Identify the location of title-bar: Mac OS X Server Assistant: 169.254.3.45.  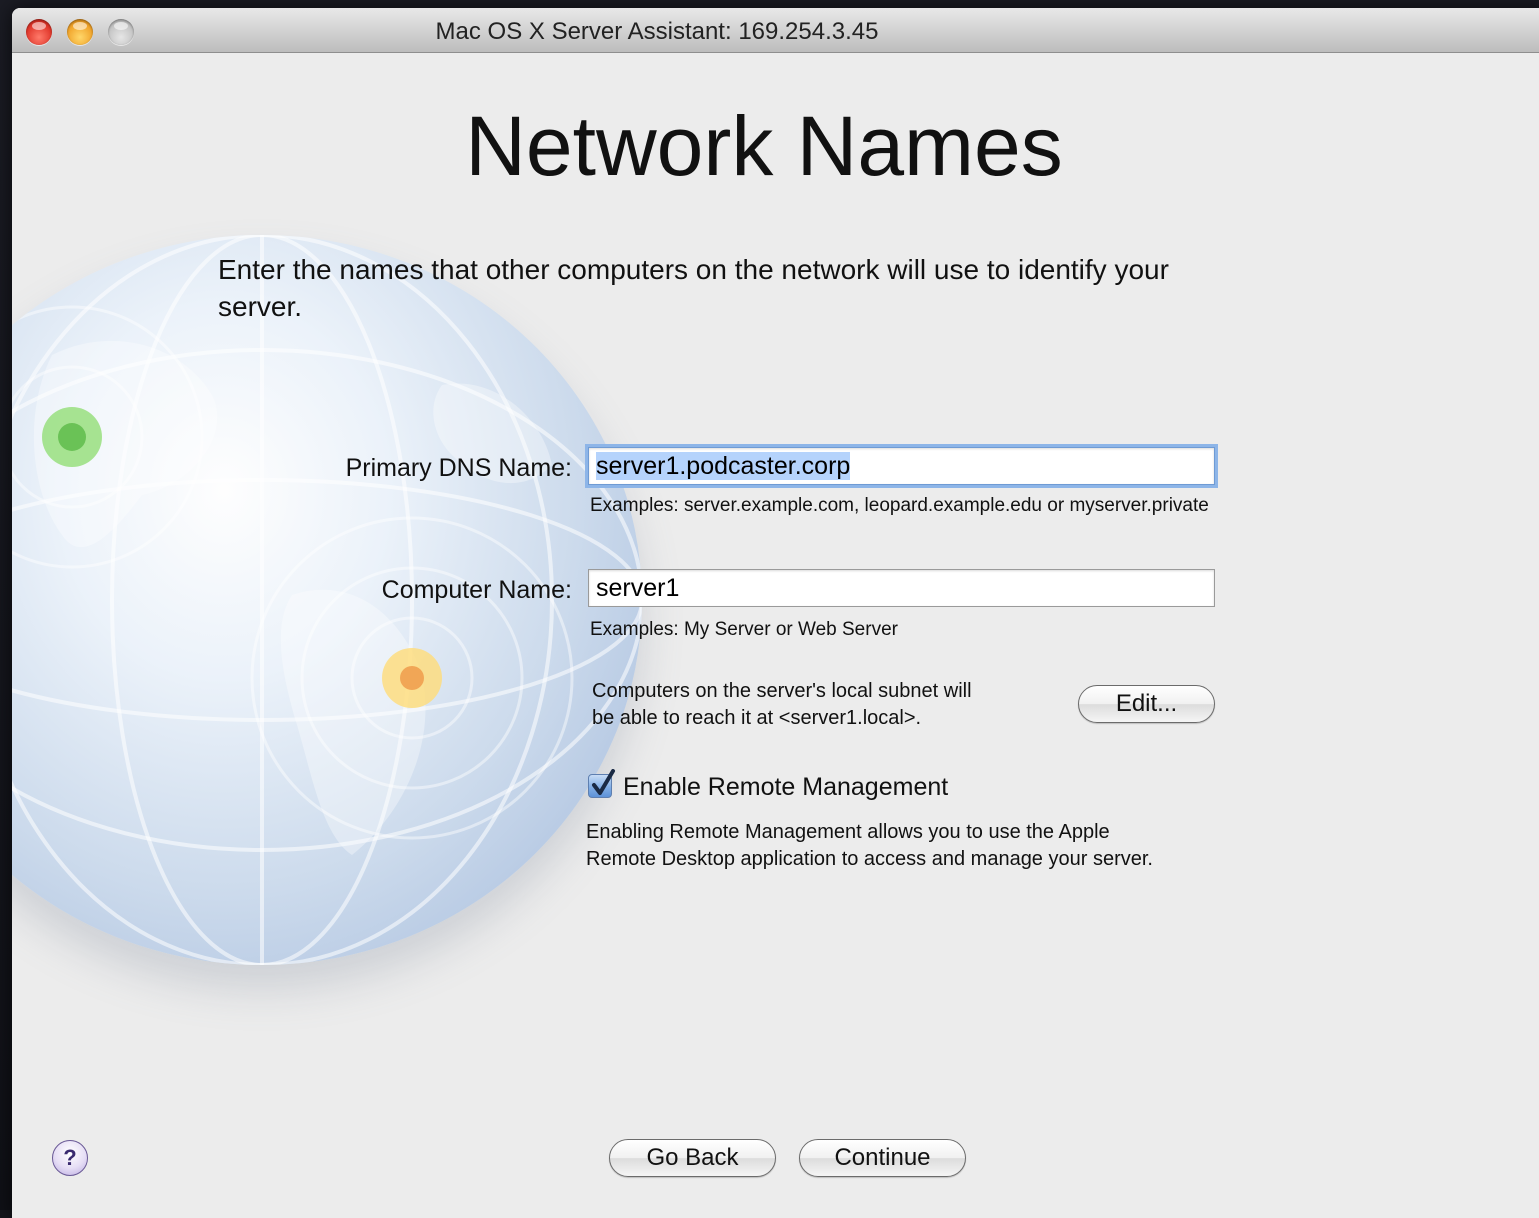
(775, 30).